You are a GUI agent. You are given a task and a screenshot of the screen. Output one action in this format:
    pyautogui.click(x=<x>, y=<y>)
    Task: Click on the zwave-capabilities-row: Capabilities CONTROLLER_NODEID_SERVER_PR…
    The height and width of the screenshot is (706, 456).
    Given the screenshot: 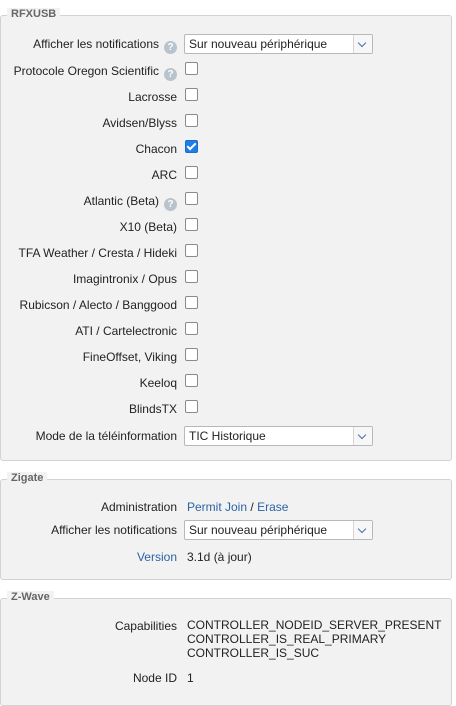 What is the action you would take?
    pyautogui.click(x=226, y=640)
    